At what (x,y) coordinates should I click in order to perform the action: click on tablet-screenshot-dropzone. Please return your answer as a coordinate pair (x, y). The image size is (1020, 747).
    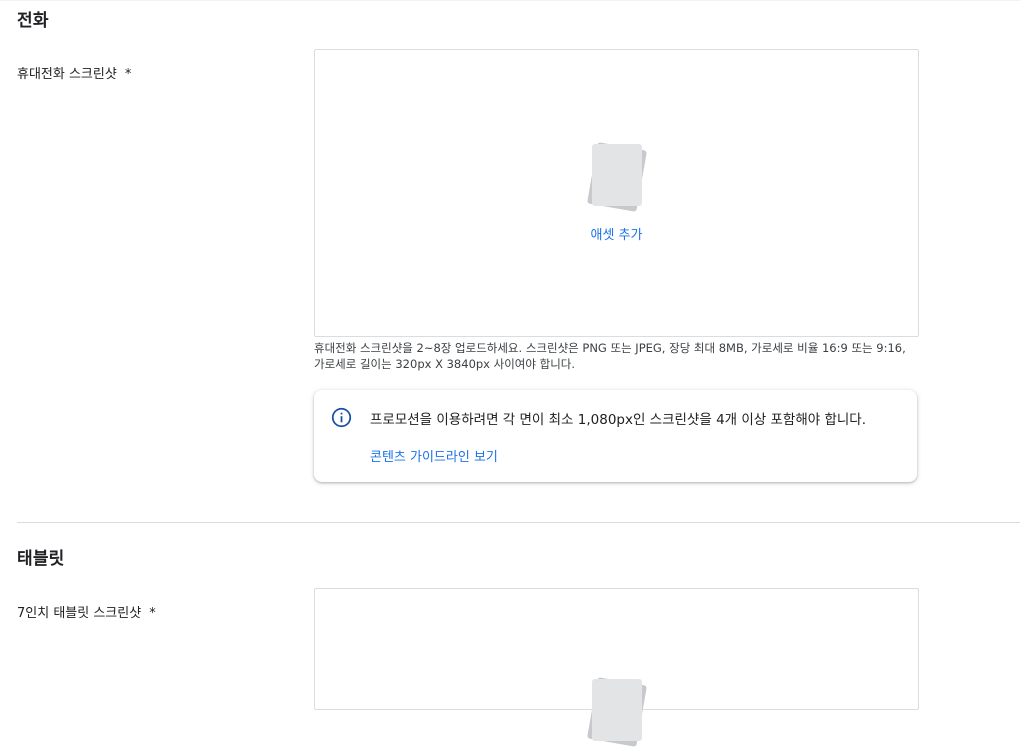
    Looking at the image, I should click on (616, 667).